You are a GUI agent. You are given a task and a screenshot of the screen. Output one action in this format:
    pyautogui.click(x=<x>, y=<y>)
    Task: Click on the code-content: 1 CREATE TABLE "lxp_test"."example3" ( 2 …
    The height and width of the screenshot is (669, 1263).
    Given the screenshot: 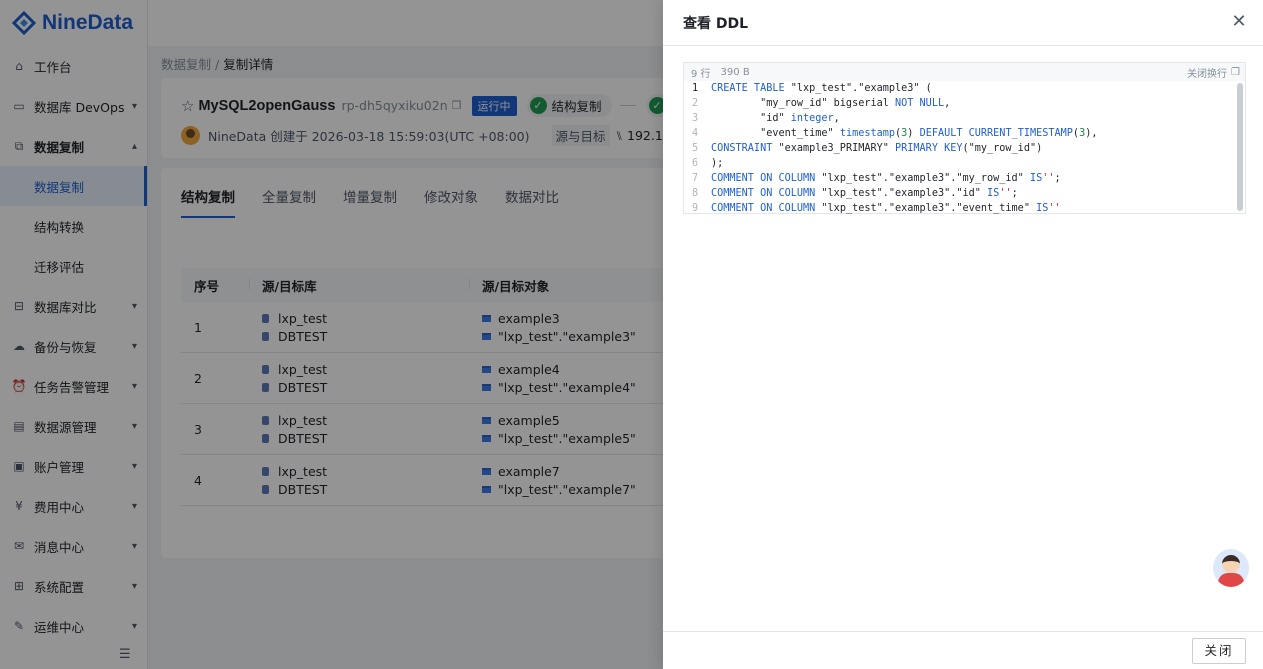 What is the action you would take?
    pyautogui.click(x=961, y=147)
    